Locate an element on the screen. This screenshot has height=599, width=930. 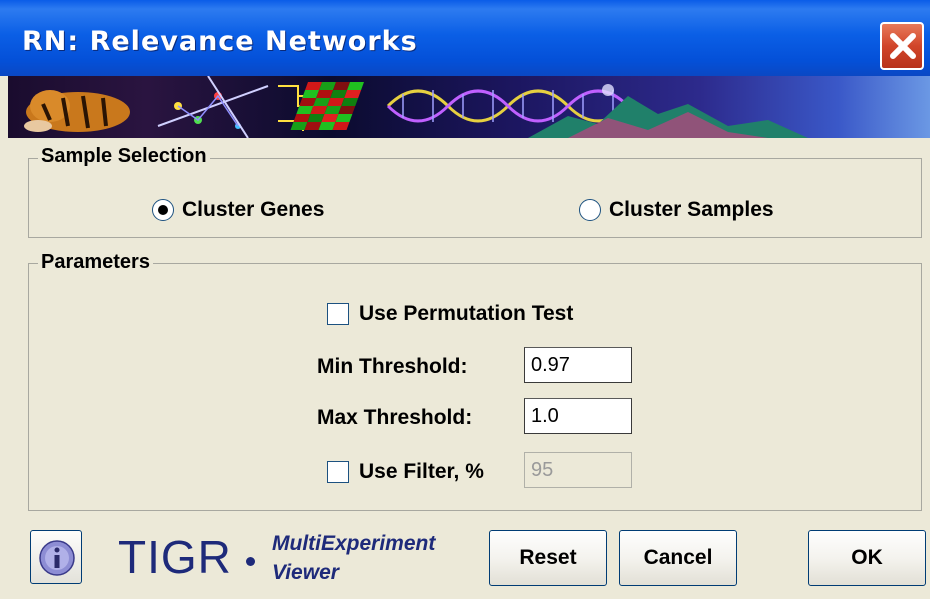
cluster-samples-label: Cluster Samples is located at coordinates (691, 209).